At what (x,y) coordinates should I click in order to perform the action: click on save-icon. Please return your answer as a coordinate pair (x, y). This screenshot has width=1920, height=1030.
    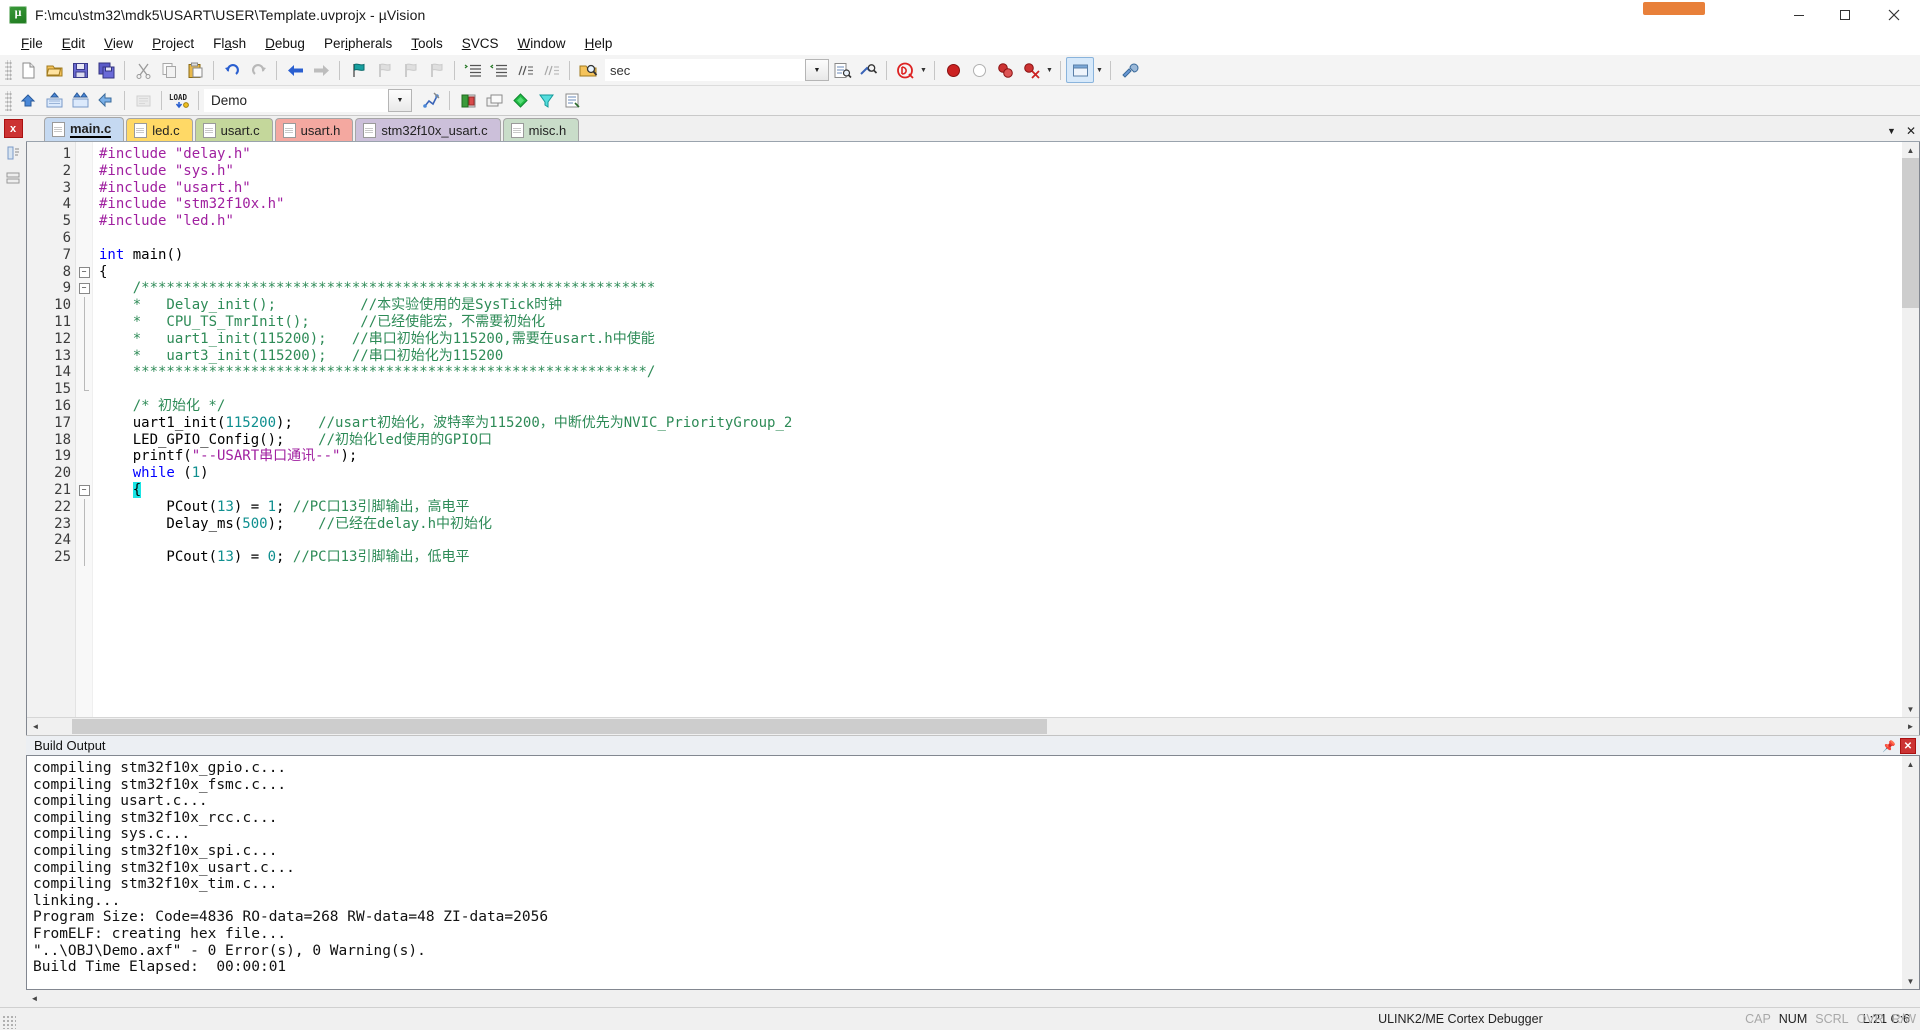
    Looking at the image, I should click on (80, 70).